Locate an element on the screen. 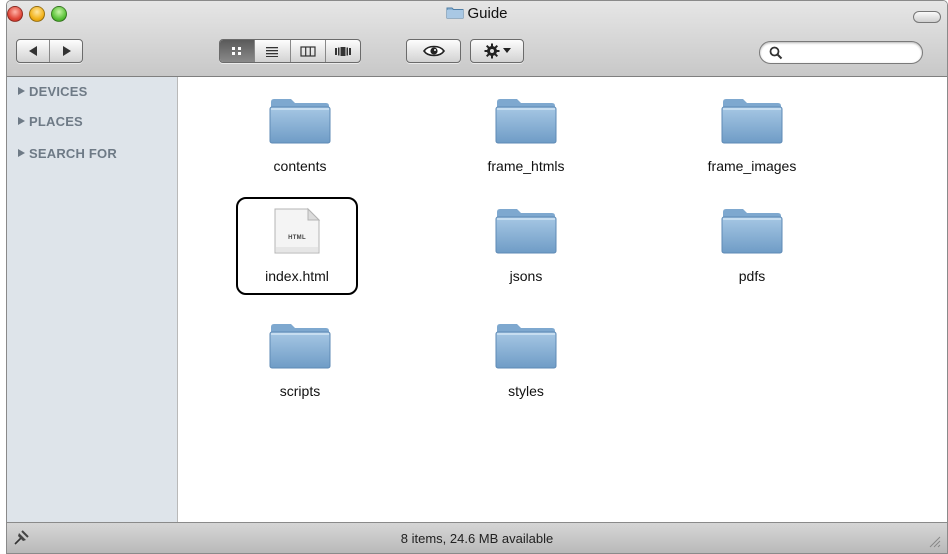  item-label: pdfs is located at coordinates (752, 276).